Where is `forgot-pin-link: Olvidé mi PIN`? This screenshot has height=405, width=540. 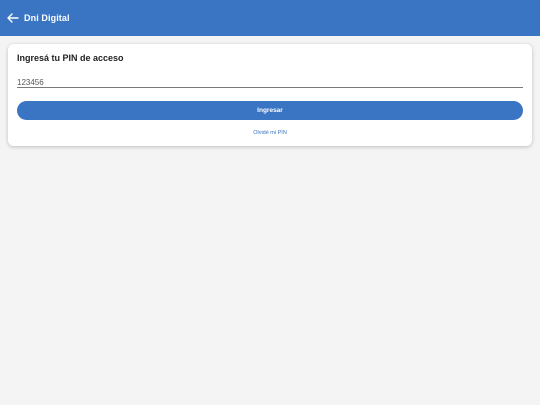 forgot-pin-link: Olvidé mi PIN is located at coordinates (270, 133).